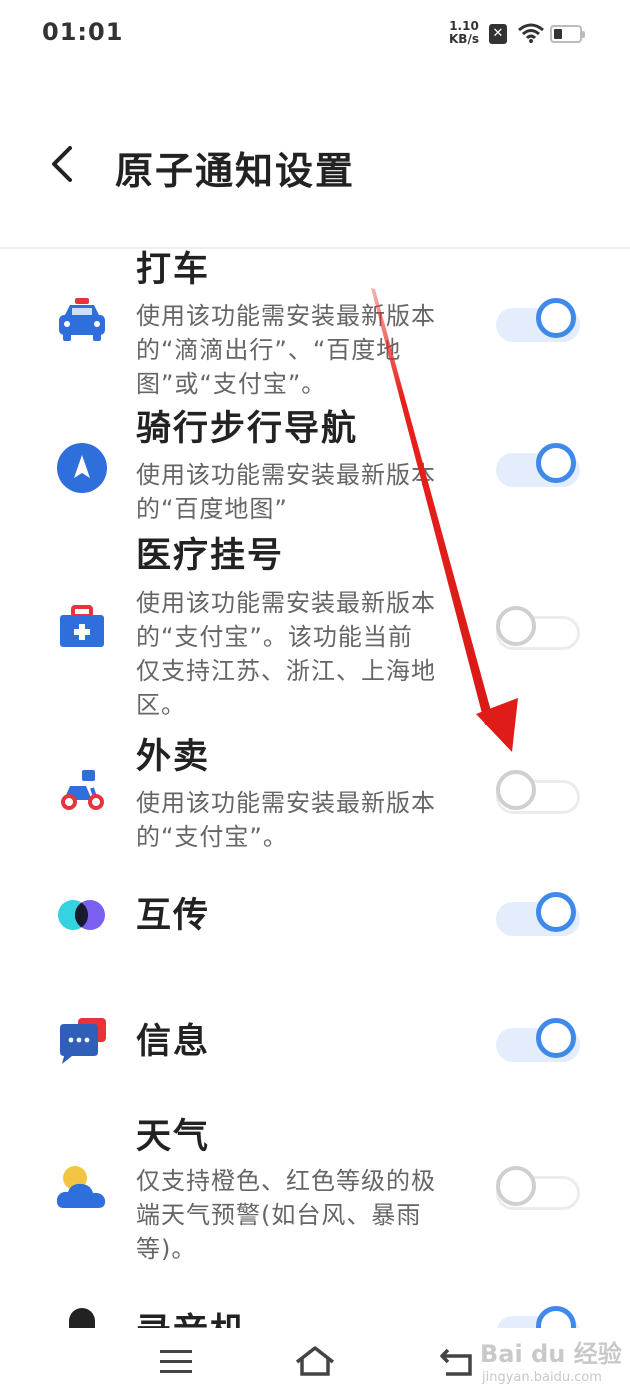 This screenshot has height=1400, width=630. I want to click on setting-title: 录音机, so click(191, 1319).